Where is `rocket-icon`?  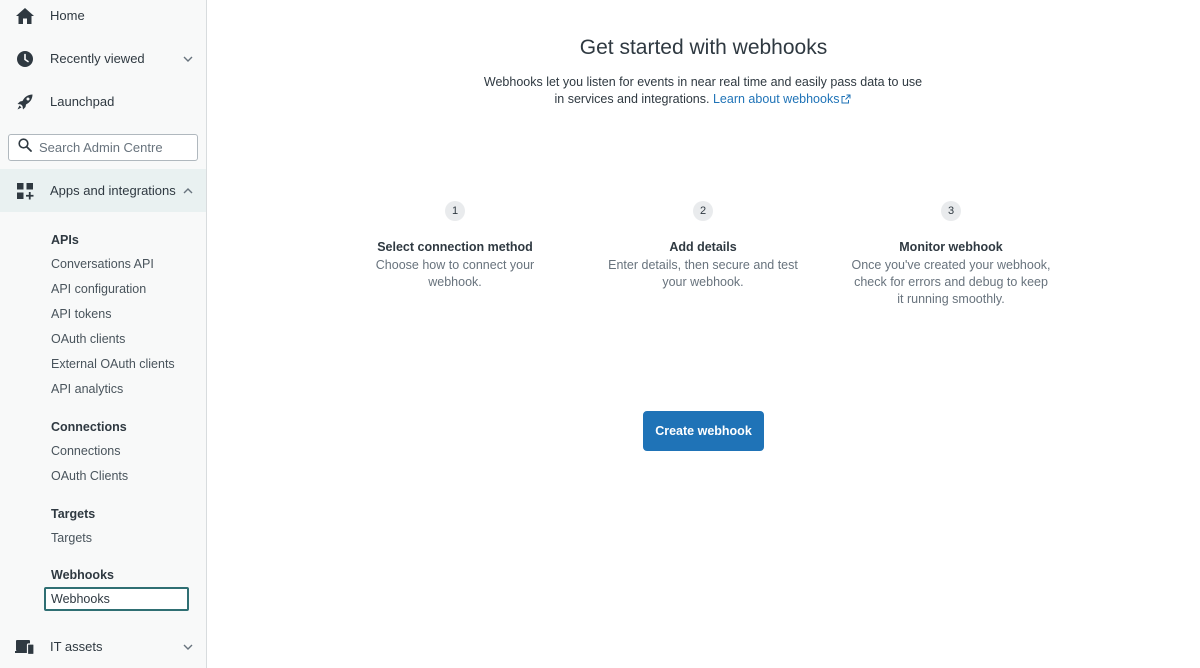 rocket-icon is located at coordinates (25, 102).